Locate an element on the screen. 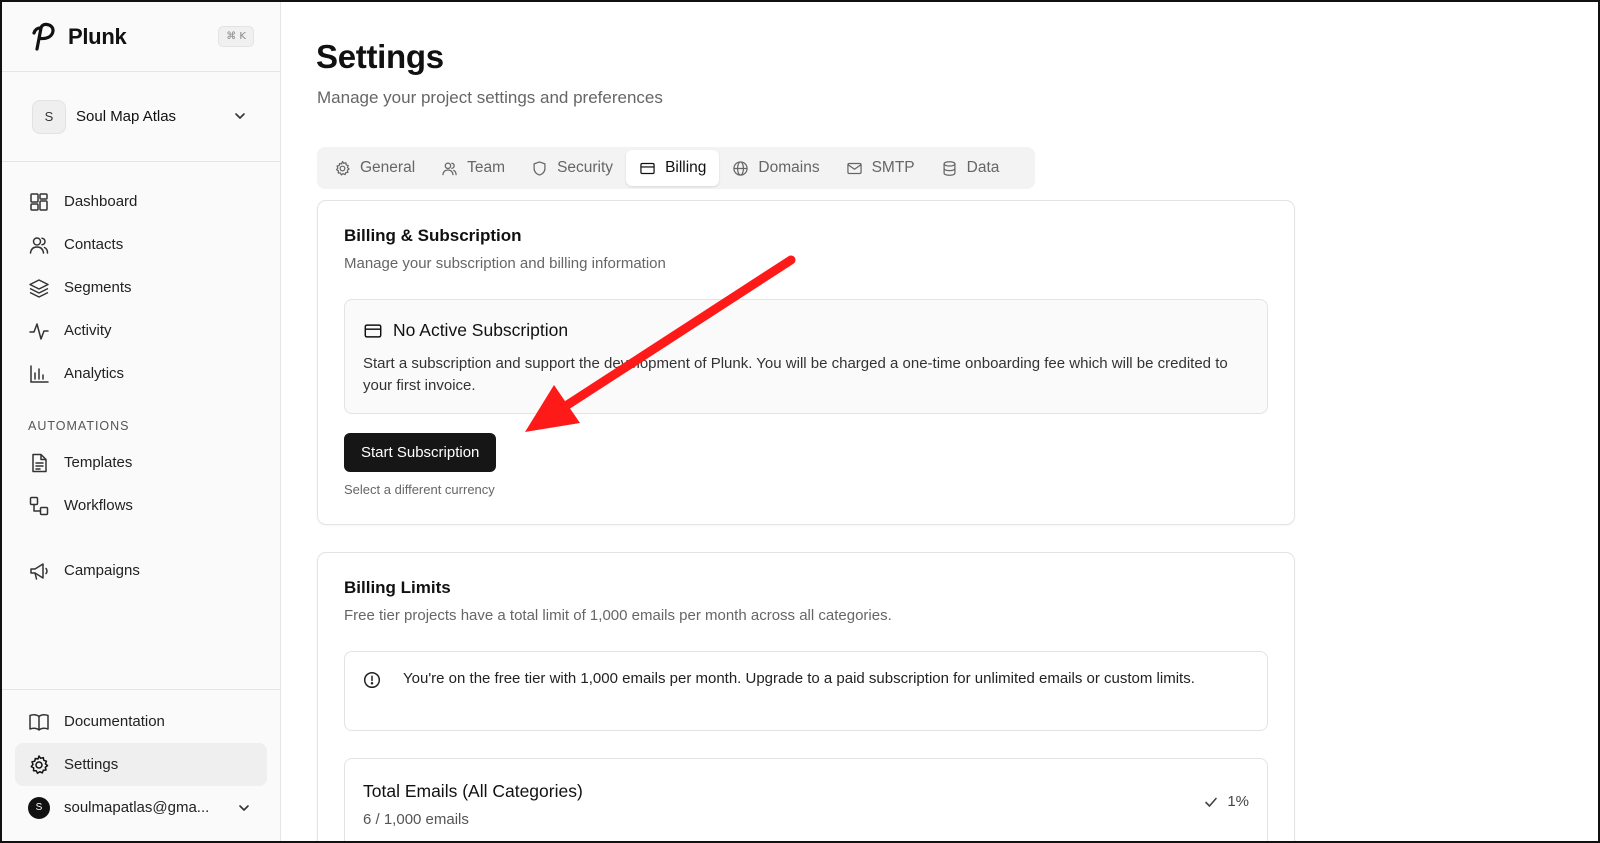 The width and height of the screenshot is (1600, 843). info-circle-icon is located at coordinates (372, 680).